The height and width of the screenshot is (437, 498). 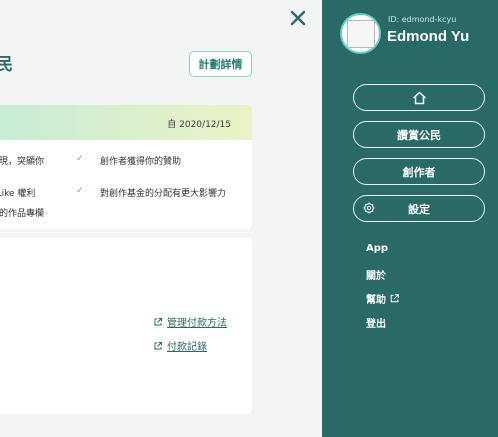 I want to click on plan-details-button: 計劃詳情, so click(x=220, y=64).